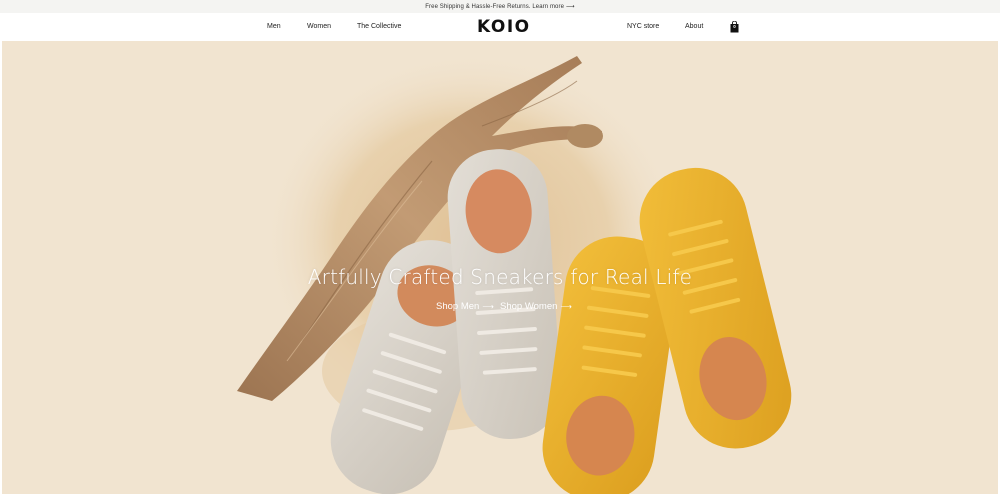 This screenshot has width=1000, height=494. Describe the element at coordinates (379, 27) in the screenshot. I see `nav-link-the-collective: The Collective` at that location.